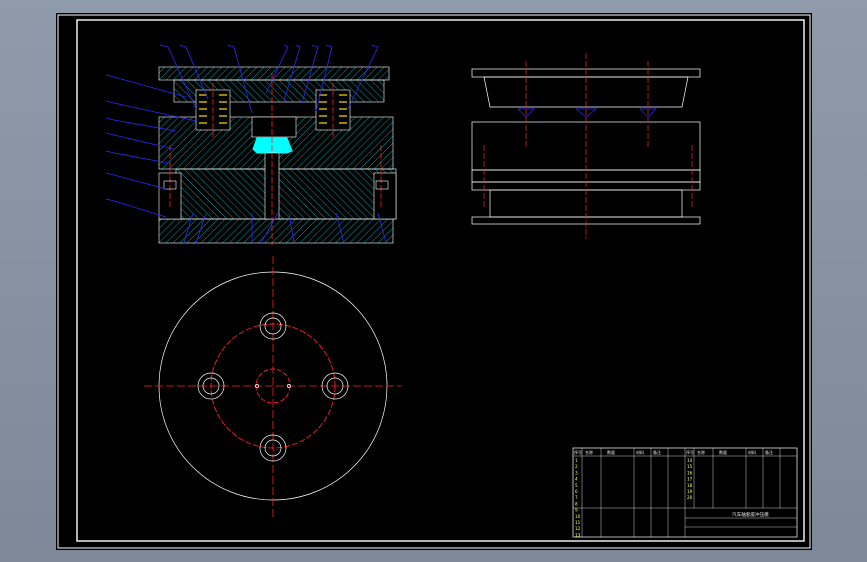 The height and width of the screenshot is (562, 867). I want to click on bom-row-number: 10, so click(578, 516).